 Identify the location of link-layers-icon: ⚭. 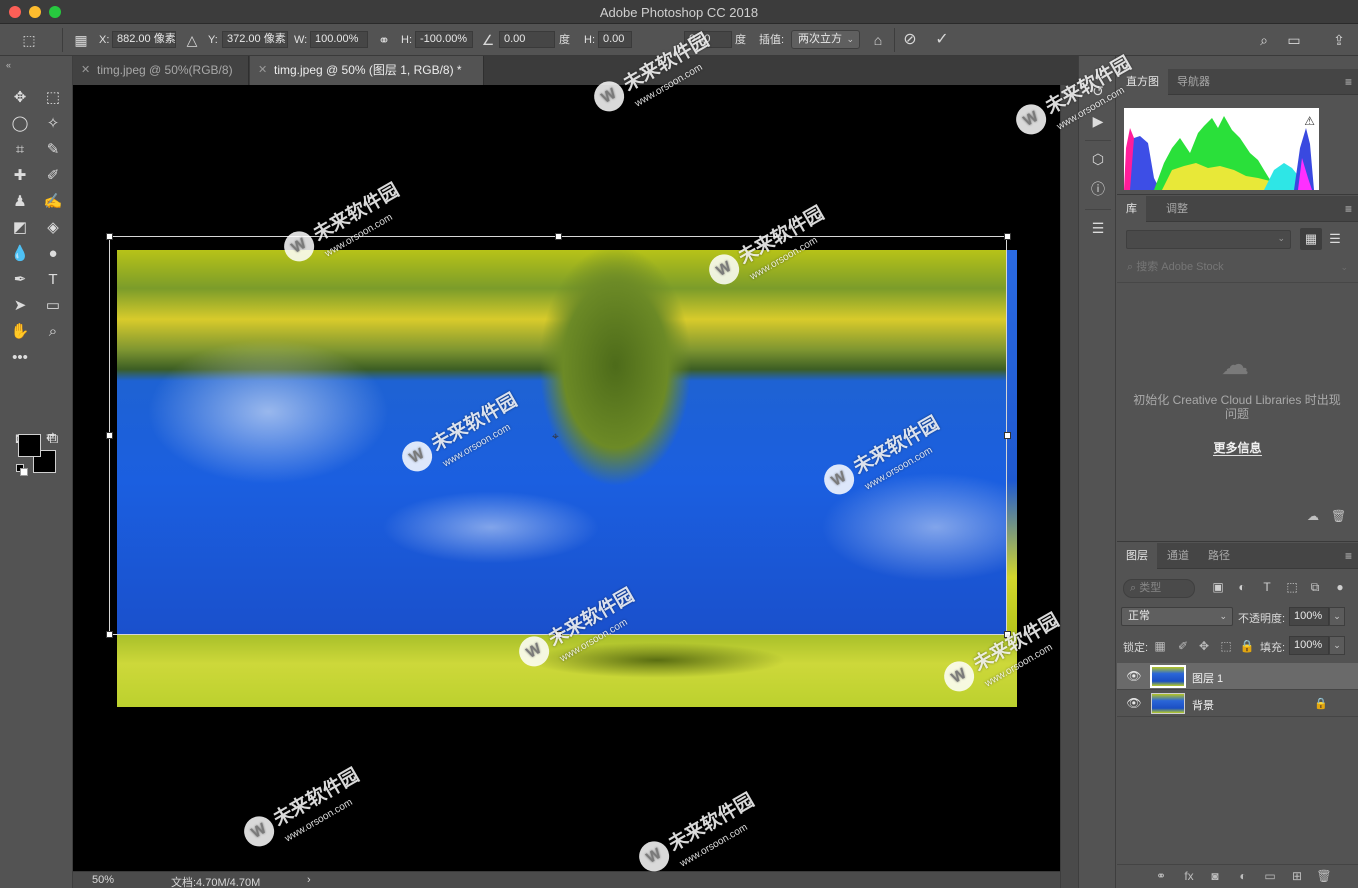
(1161, 876).